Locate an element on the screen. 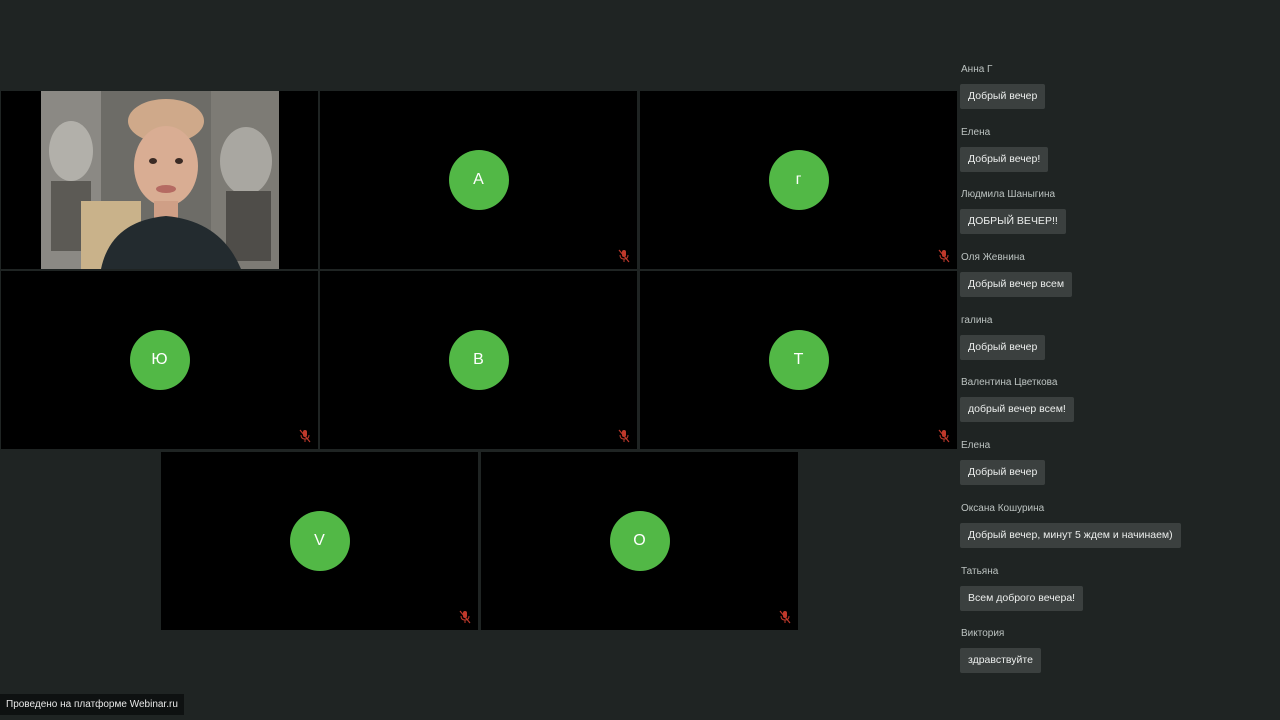  chat-message-author: Татьяна is located at coordinates (980, 571).